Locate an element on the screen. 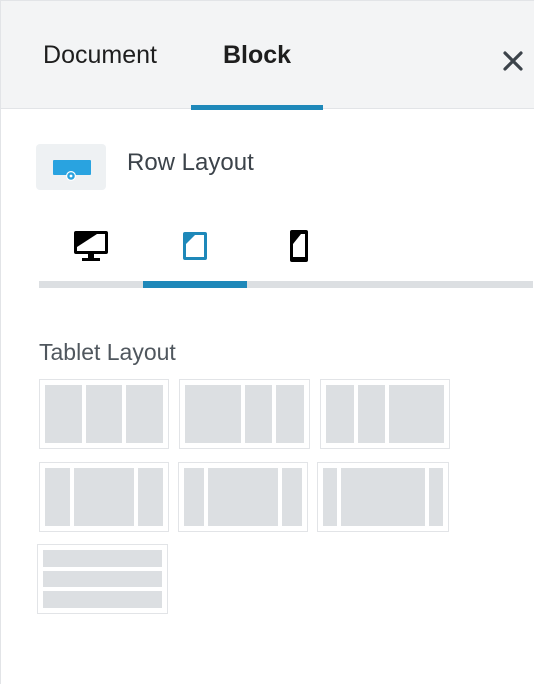 The width and height of the screenshot is (534, 684). device-tabs is located at coordinates (286, 251).